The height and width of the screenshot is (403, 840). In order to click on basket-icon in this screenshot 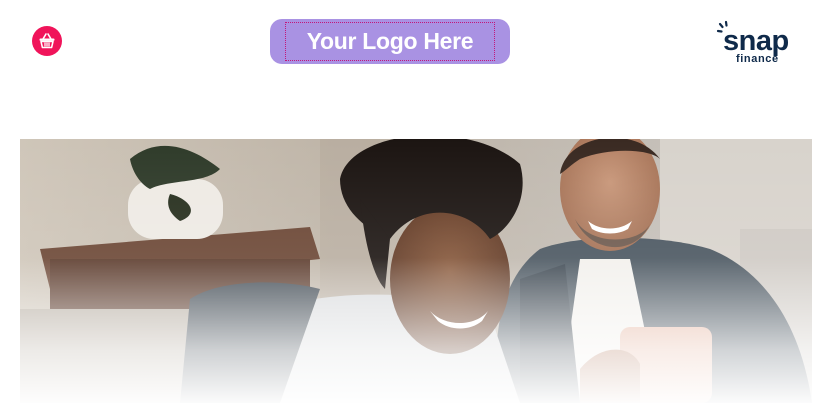, I will do `click(47, 41)`.